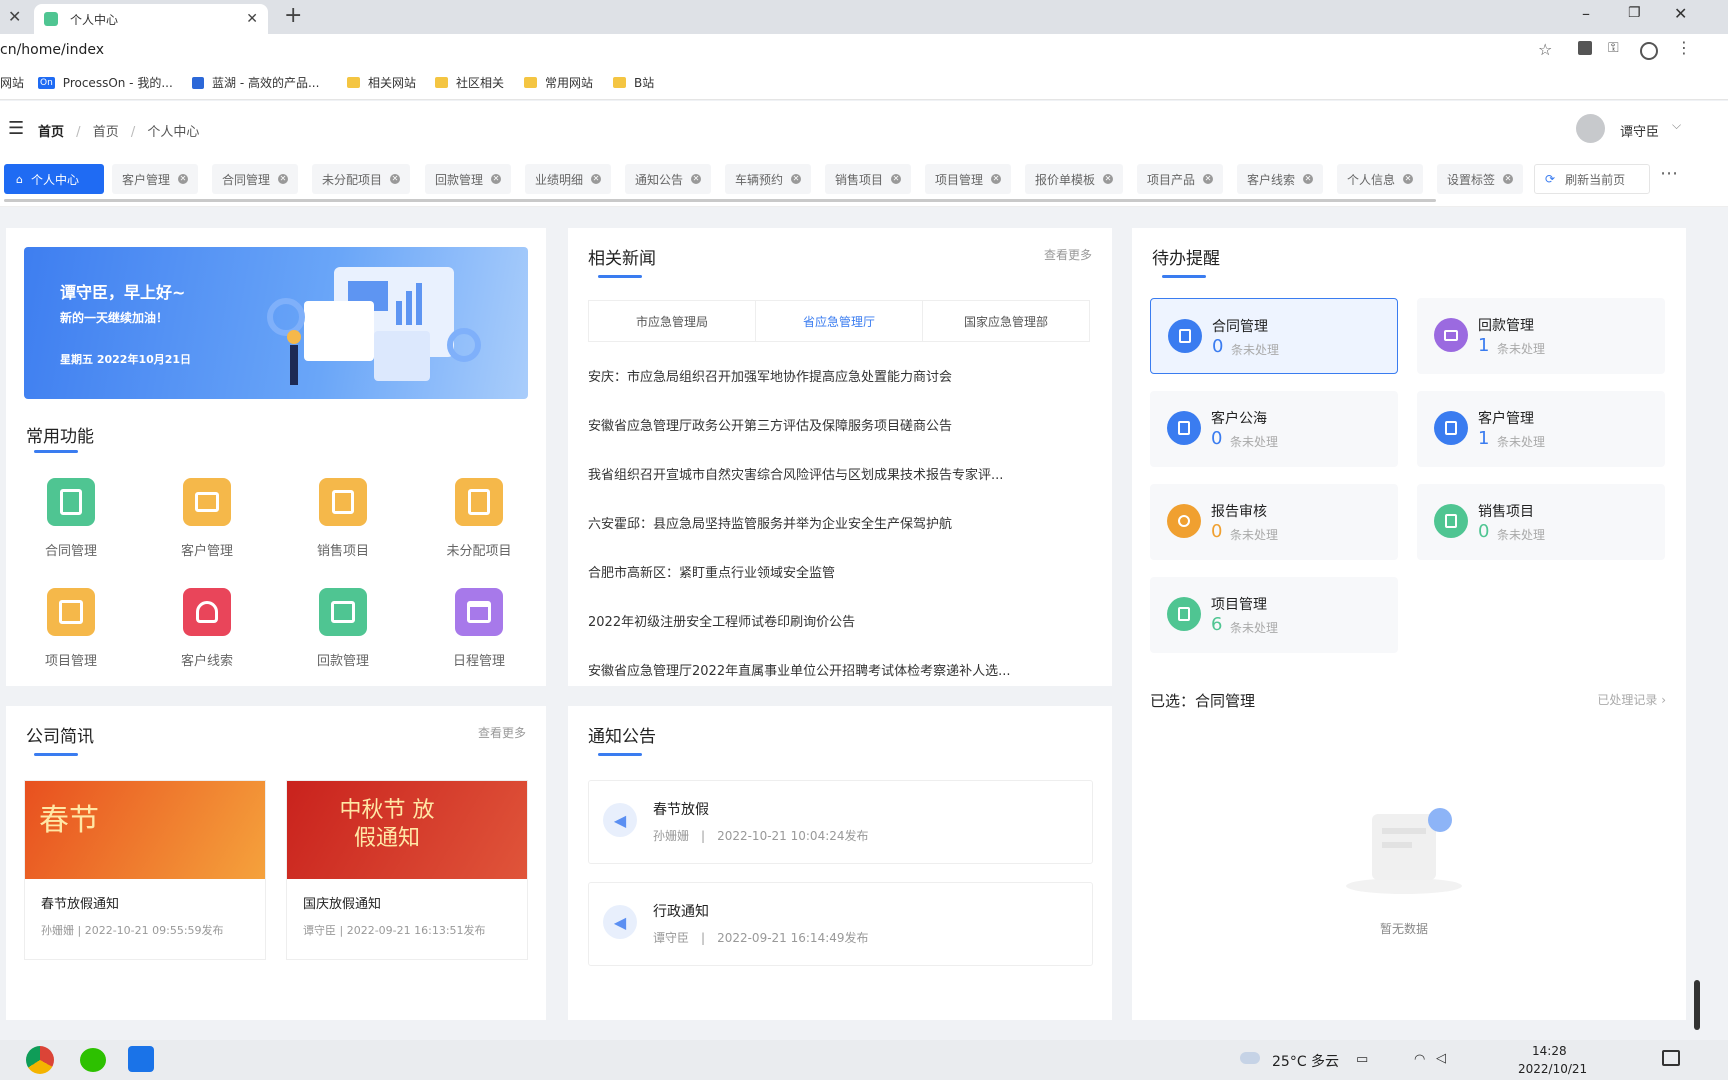 The height and width of the screenshot is (1080, 1728). I want to click on news-item: 安徽省应急管理厅政务公开第三方评估及保障服务项目磋商公告, so click(770, 424).